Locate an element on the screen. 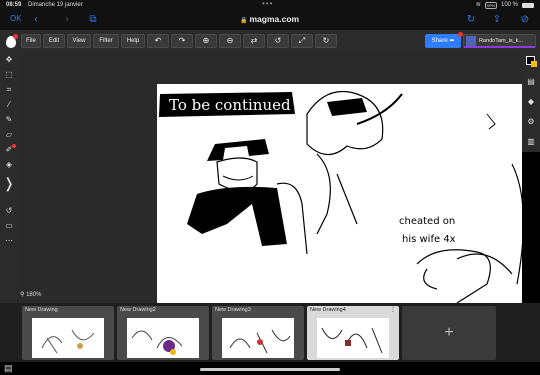 The image size is (540, 375). zoom-indicator: ⚲ 180% is located at coordinates (30, 294).